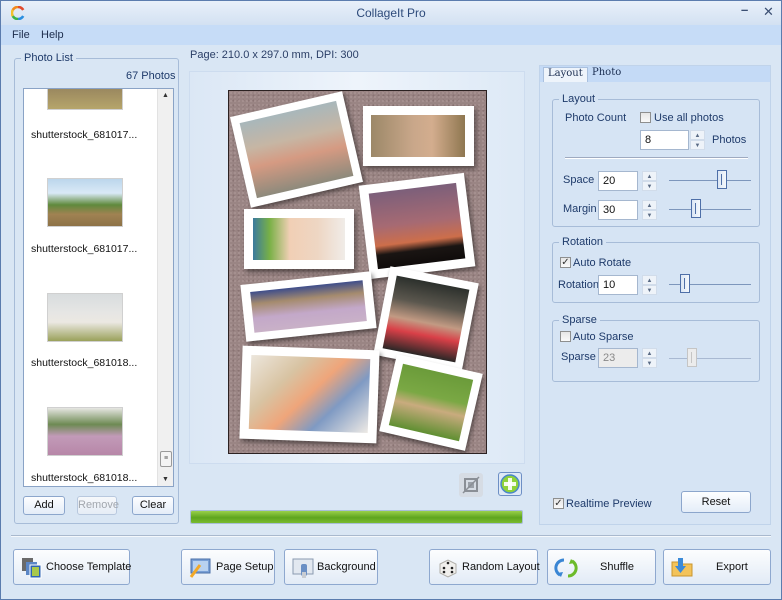  What do you see at coordinates (52, 35) in the screenshot?
I see `menu-help: Help` at bounding box center [52, 35].